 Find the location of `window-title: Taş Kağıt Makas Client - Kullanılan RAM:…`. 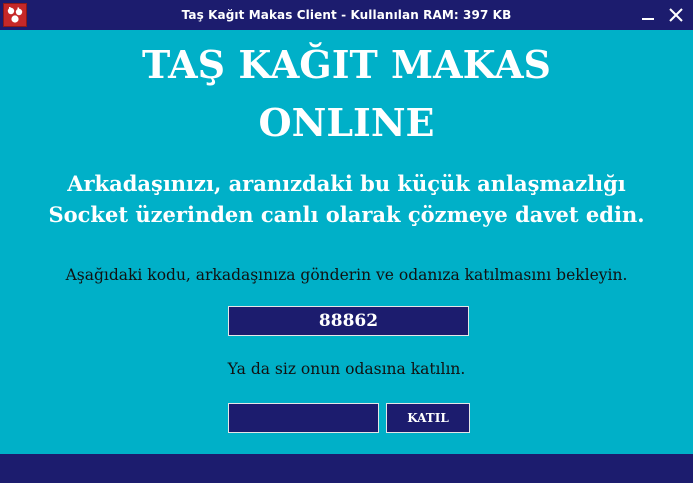

window-title: Taş Kağıt Makas Client - Kullanılan RAM:… is located at coordinates (346, 15).